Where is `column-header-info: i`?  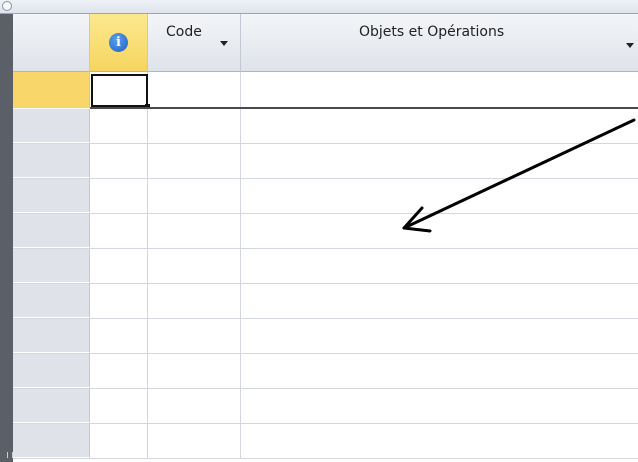 column-header-info: i is located at coordinates (119, 43).